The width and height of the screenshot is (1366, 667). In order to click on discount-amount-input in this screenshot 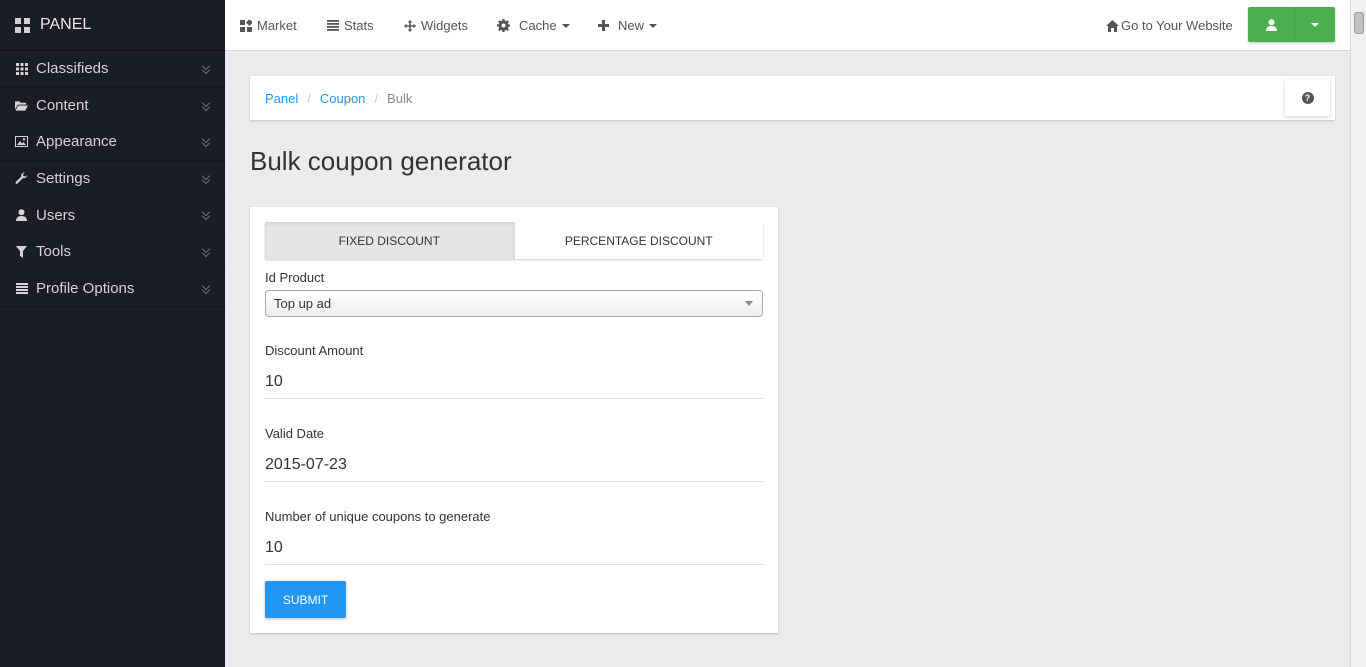, I will do `click(514, 382)`.